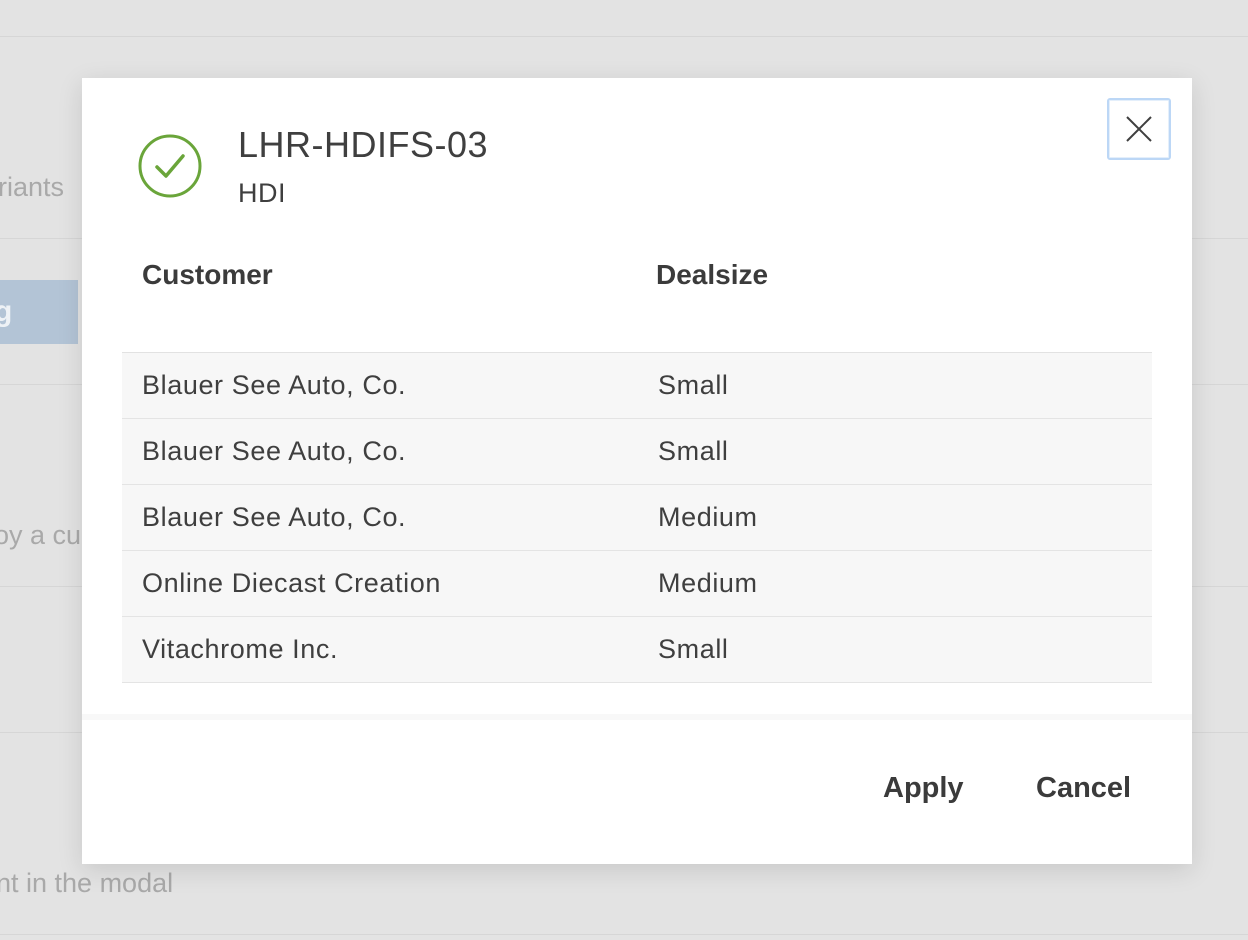  I want to click on background-button: g, so click(39, 312).